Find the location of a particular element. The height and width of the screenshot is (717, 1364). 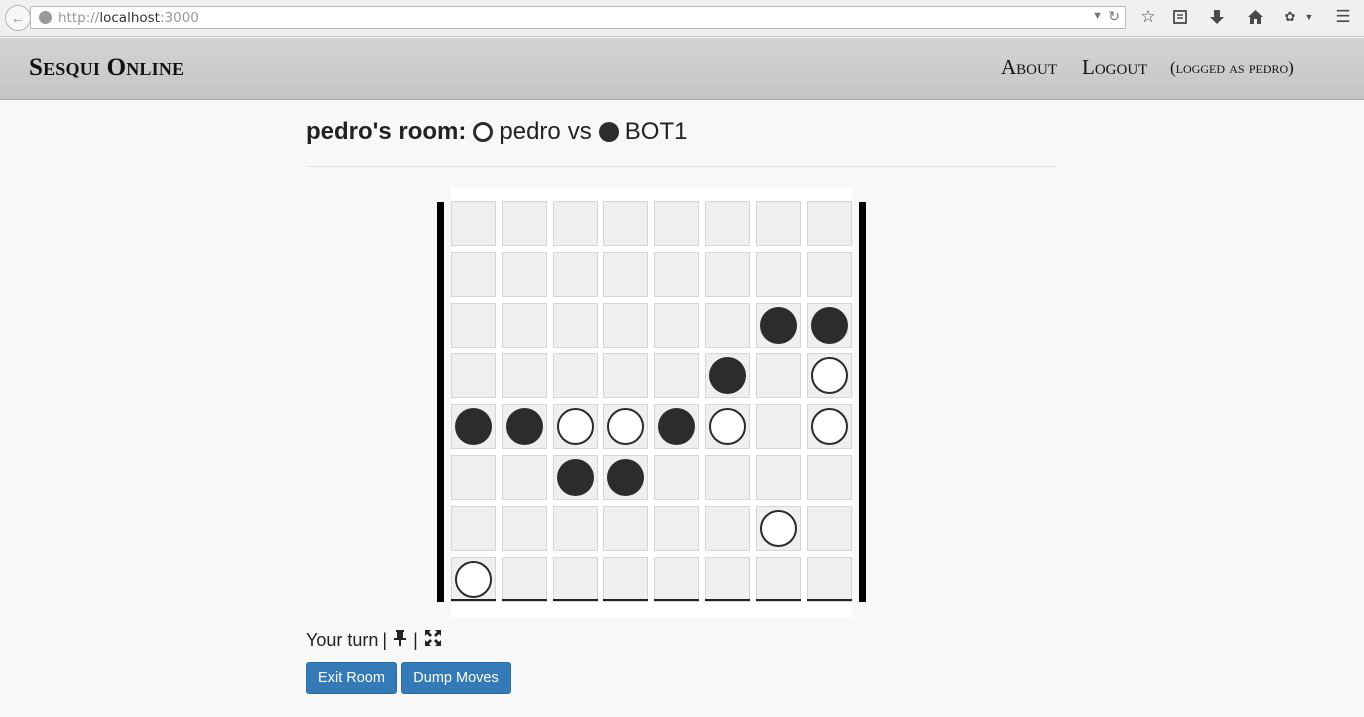

home-icon is located at coordinates (1255, 17).